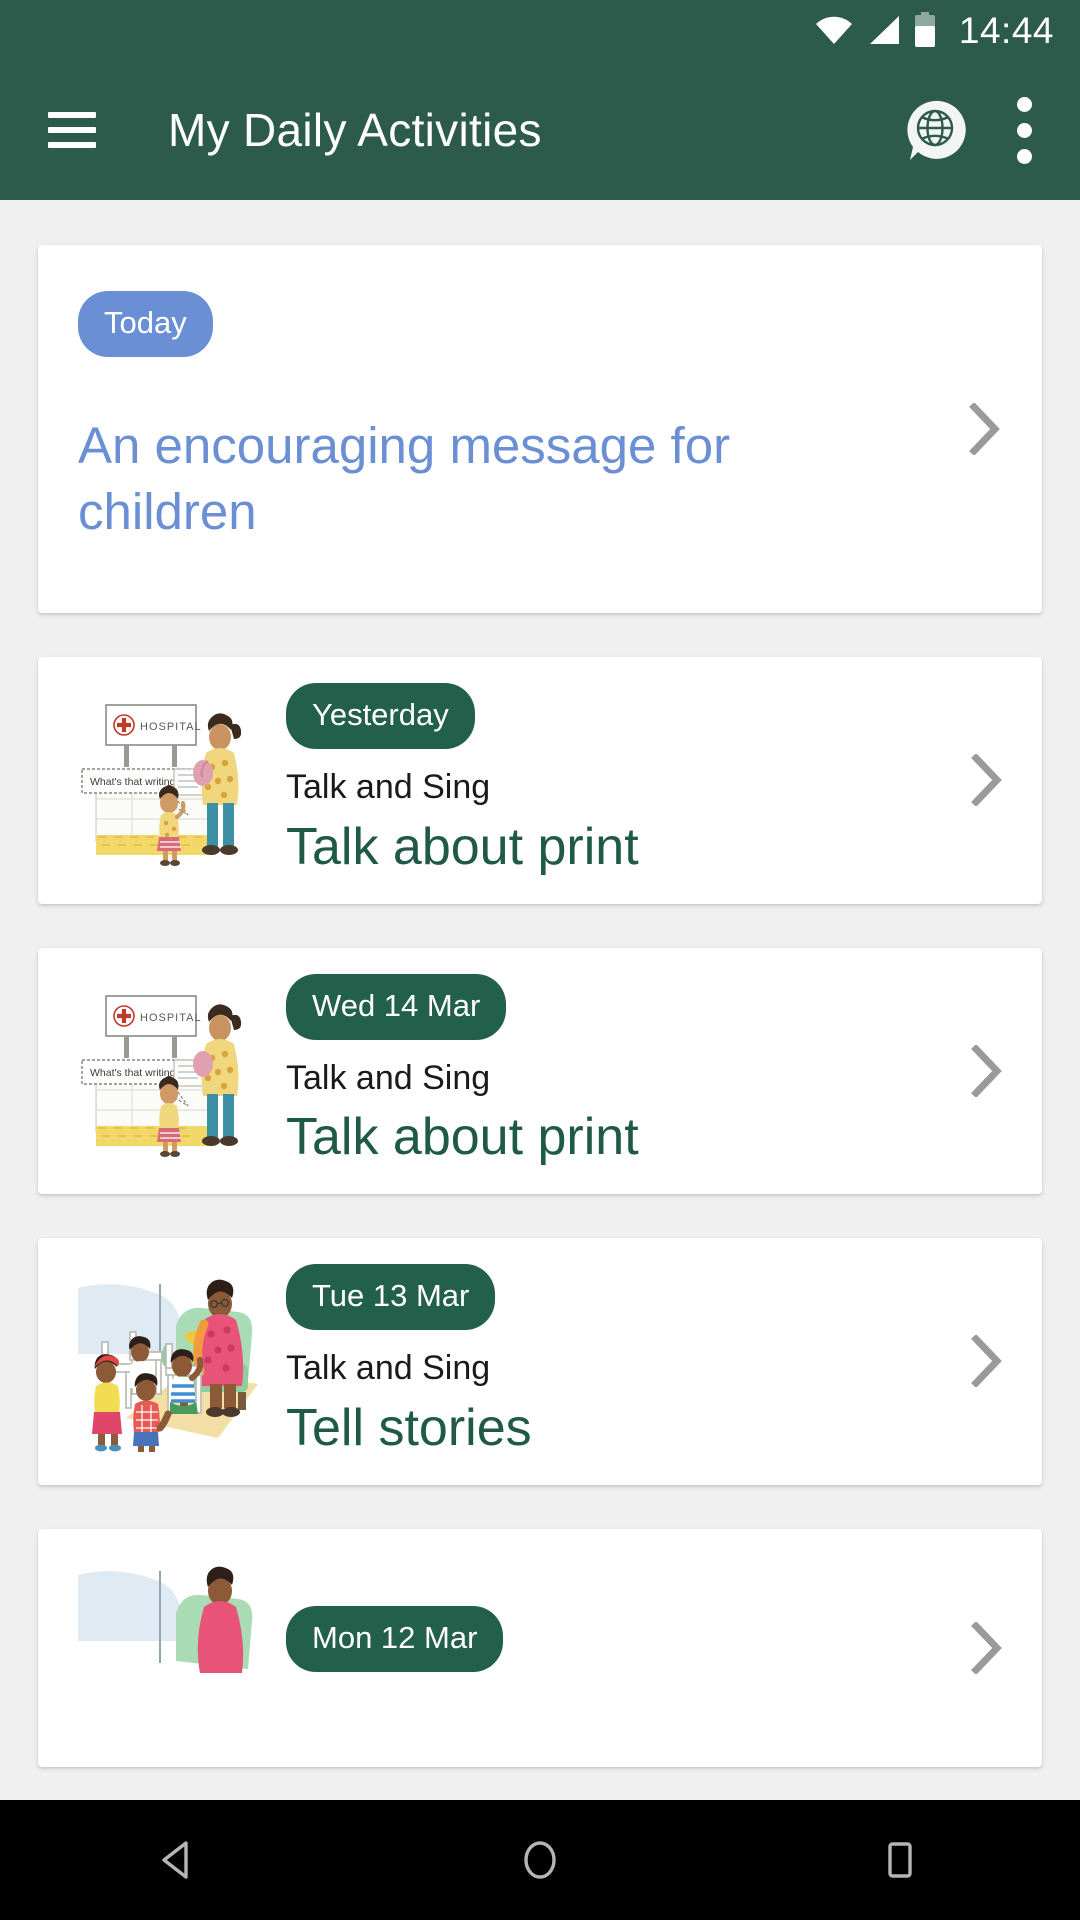 The image size is (1080, 1920). I want to click on overflow-menu-icon, so click(1024, 130).